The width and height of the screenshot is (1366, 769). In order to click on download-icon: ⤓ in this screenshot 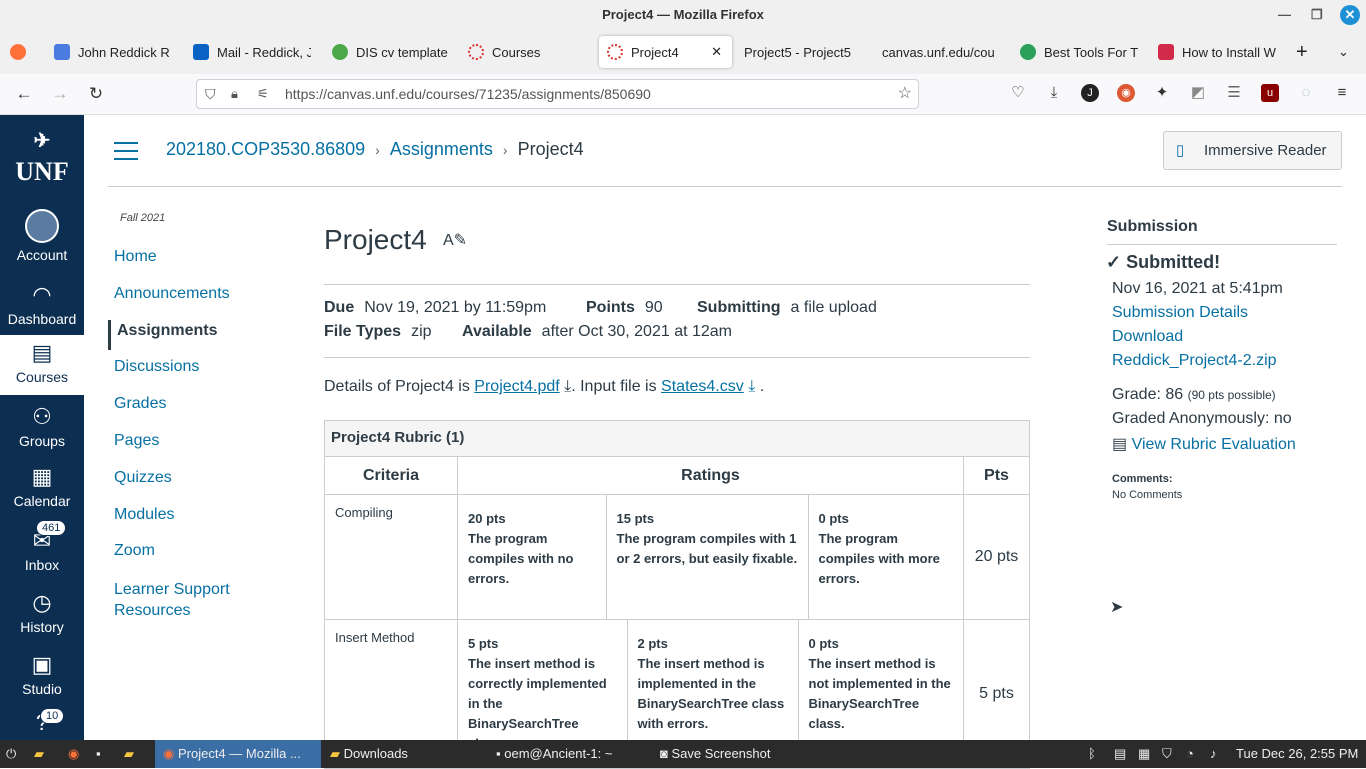, I will do `click(751, 386)`.